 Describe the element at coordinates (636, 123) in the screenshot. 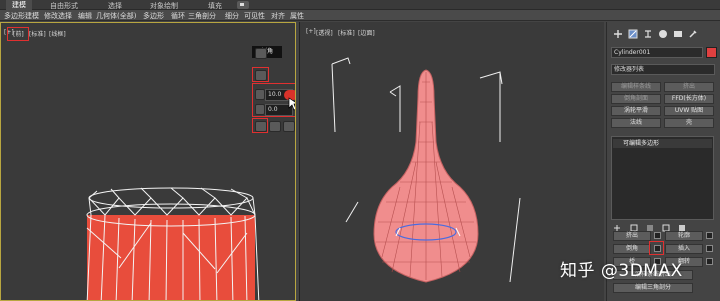

I see `modifier-button: 法线` at that location.